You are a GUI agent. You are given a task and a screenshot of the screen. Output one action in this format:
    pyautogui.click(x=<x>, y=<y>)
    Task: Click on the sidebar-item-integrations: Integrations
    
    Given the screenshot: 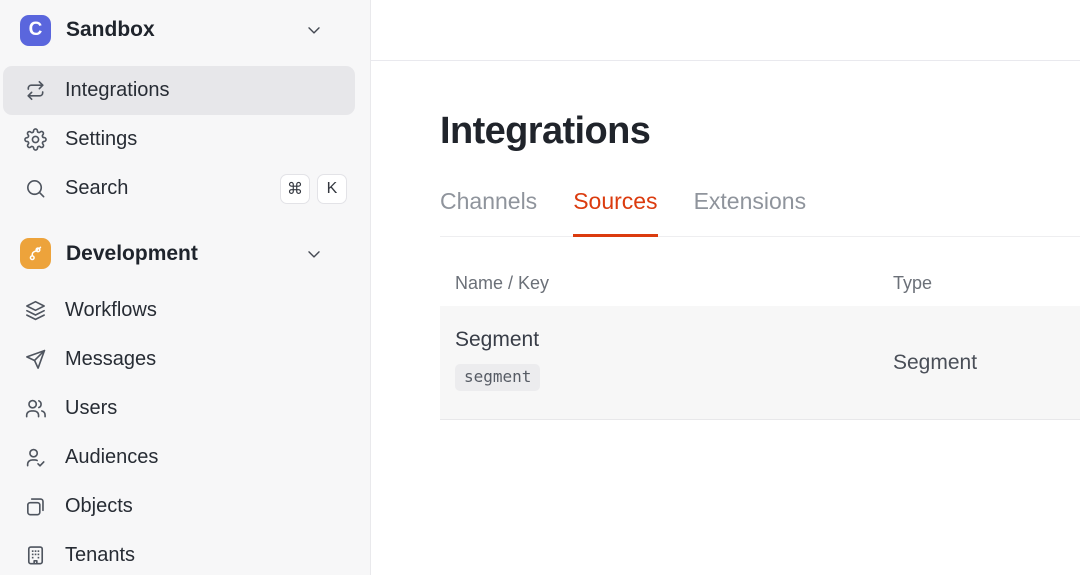 What is the action you would take?
    pyautogui.click(x=179, y=90)
    